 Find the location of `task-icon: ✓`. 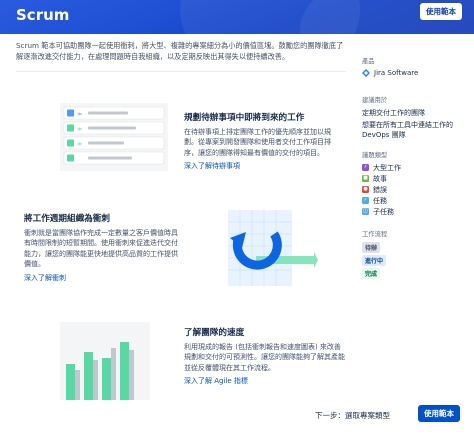

task-icon: ✓ is located at coordinates (365, 200).